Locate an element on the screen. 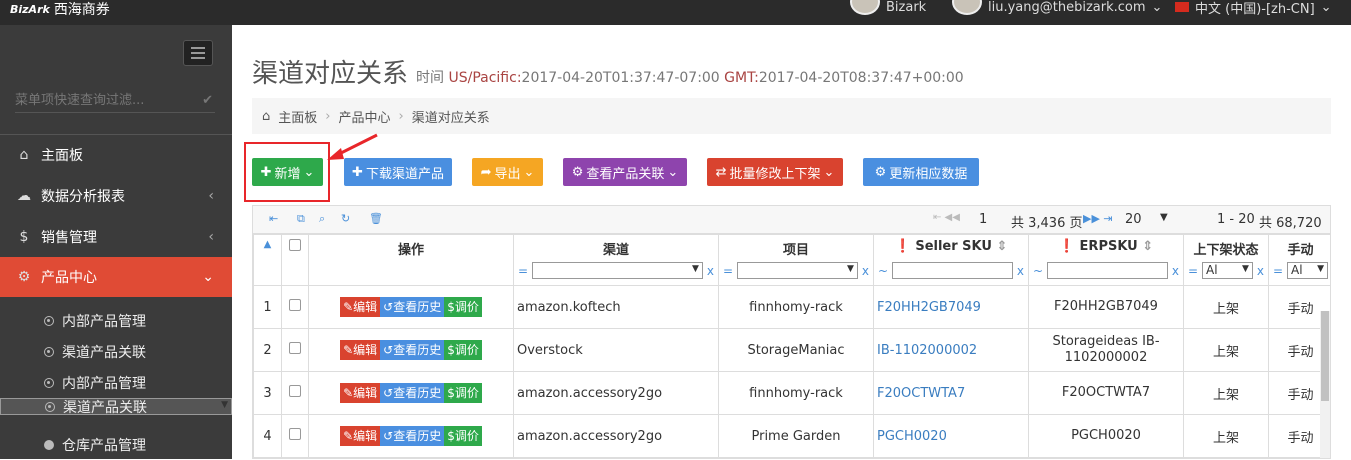 Image resolution: width=1351 pixels, height=460 pixels. sidebar-subitem: 渠道产品关联 is located at coordinates (116, 351).